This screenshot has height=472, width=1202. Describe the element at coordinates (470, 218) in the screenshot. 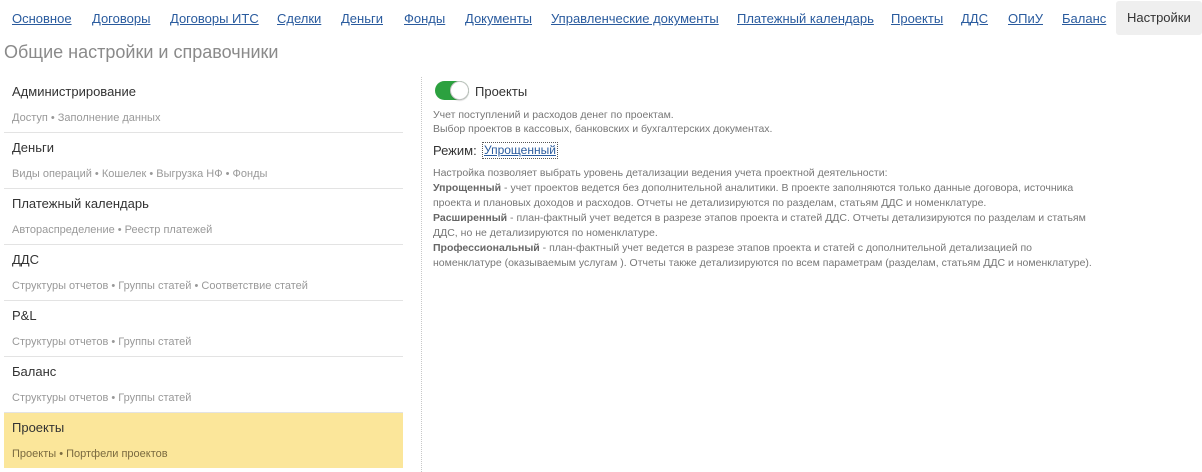

I see `help-term-extended: Расширенный` at that location.